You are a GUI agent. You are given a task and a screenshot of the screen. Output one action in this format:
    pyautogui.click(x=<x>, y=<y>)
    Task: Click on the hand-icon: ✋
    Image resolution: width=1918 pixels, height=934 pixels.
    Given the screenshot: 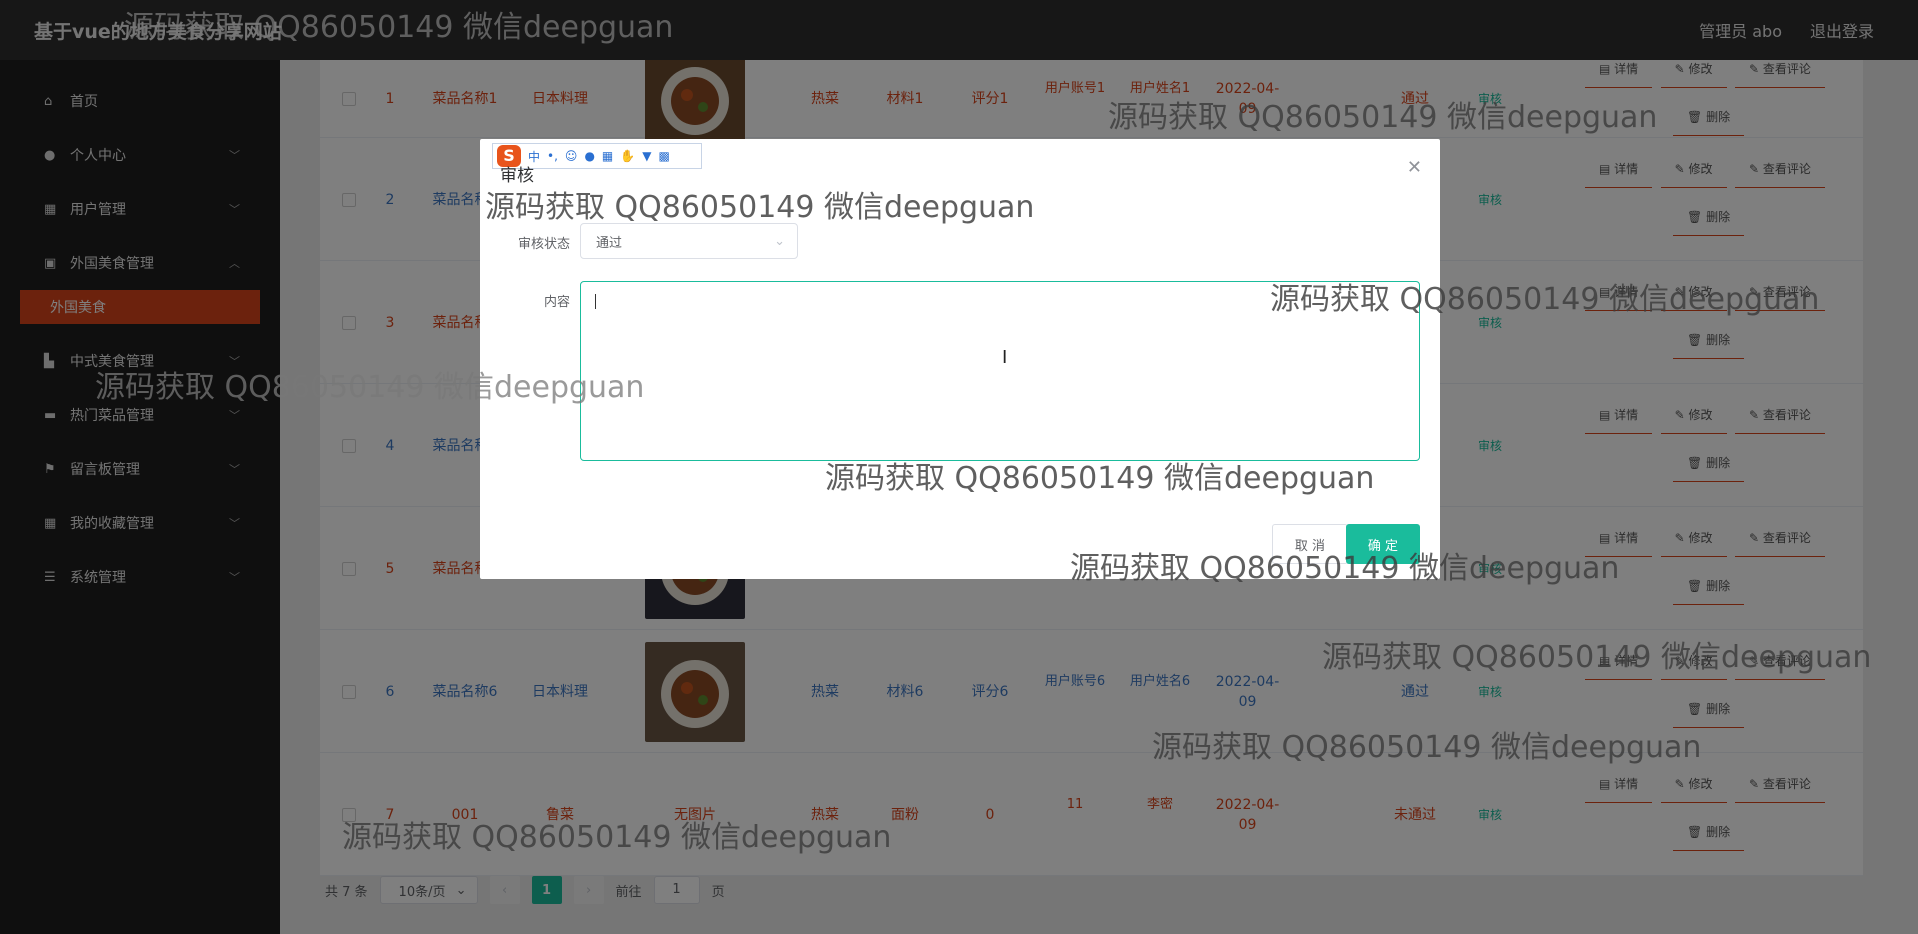 What is the action you would take?
    pyautogui.click(x=627, y=156)
    